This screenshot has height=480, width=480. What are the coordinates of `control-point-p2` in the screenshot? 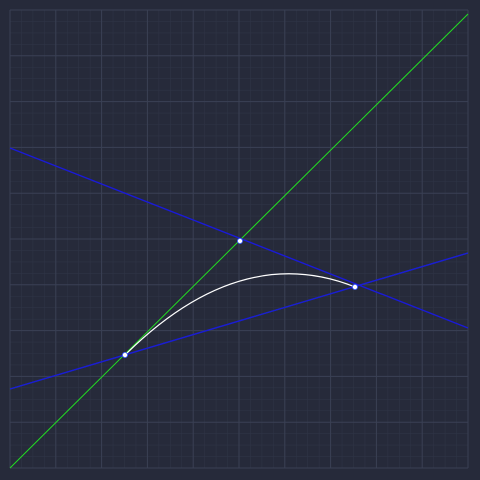 It's located at (354, 286).